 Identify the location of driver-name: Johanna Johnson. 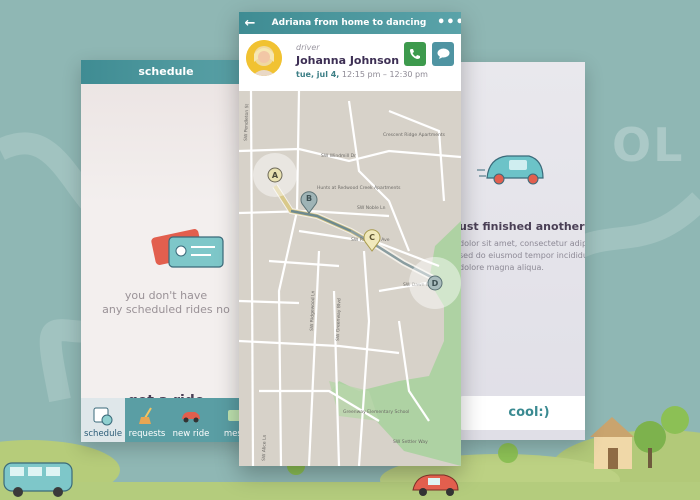
(348, 60).